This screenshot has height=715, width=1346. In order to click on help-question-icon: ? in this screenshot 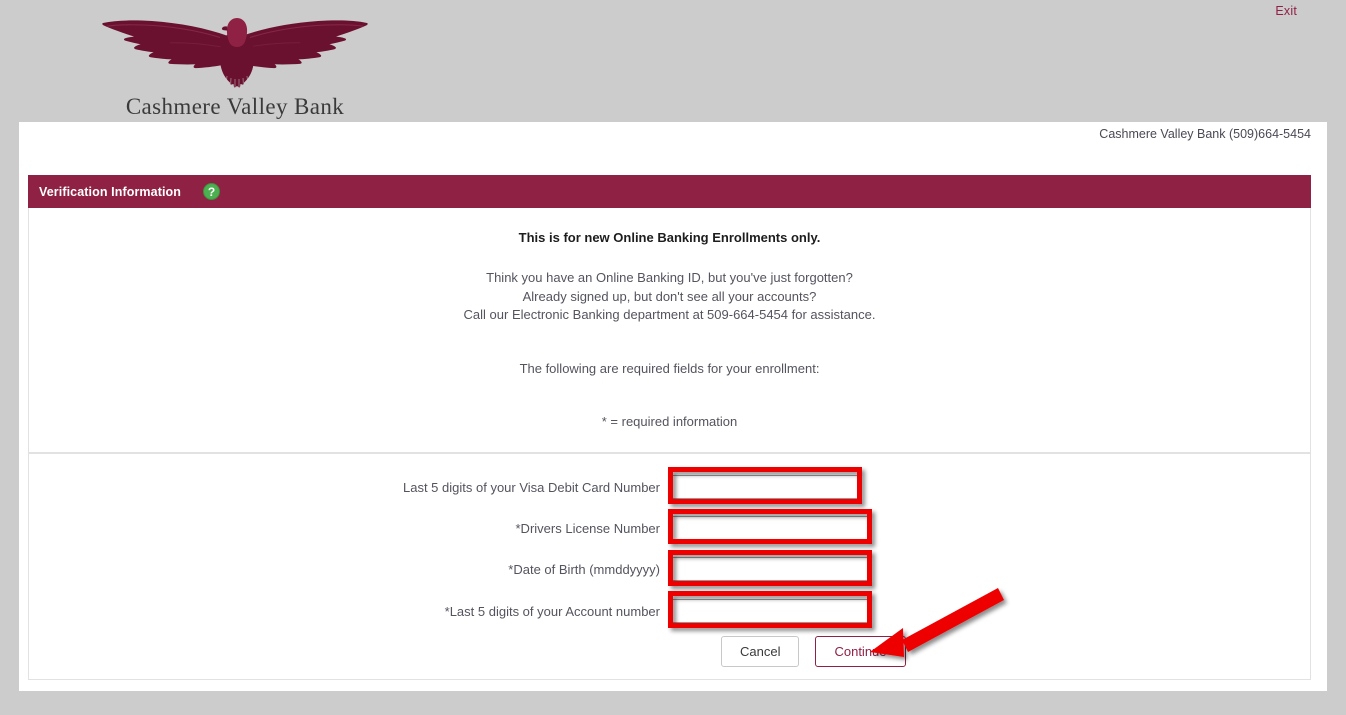, I will do `click(211, 191)`.